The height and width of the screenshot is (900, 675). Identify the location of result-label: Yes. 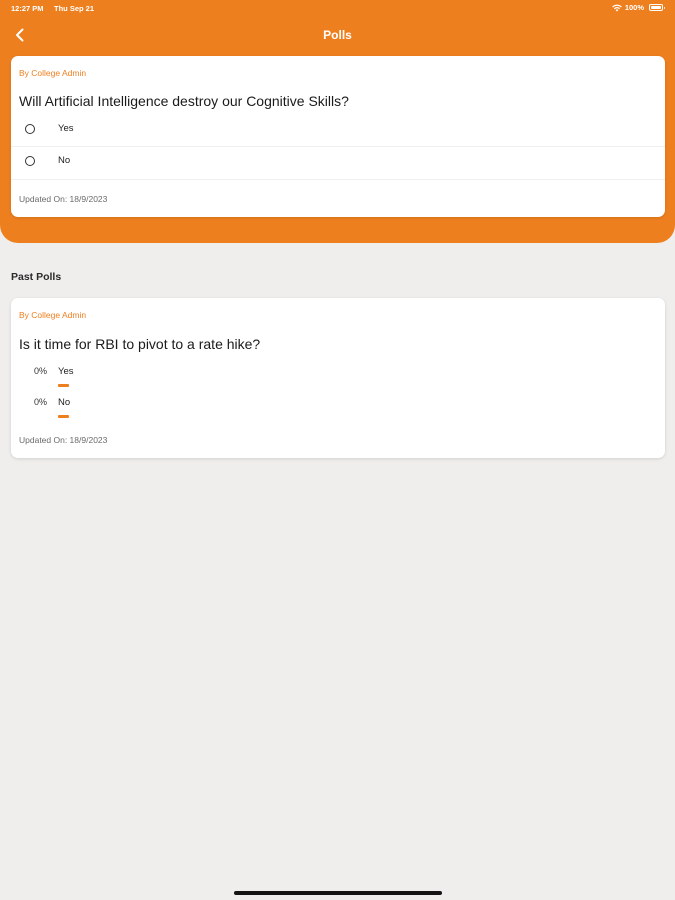
(66, 371).